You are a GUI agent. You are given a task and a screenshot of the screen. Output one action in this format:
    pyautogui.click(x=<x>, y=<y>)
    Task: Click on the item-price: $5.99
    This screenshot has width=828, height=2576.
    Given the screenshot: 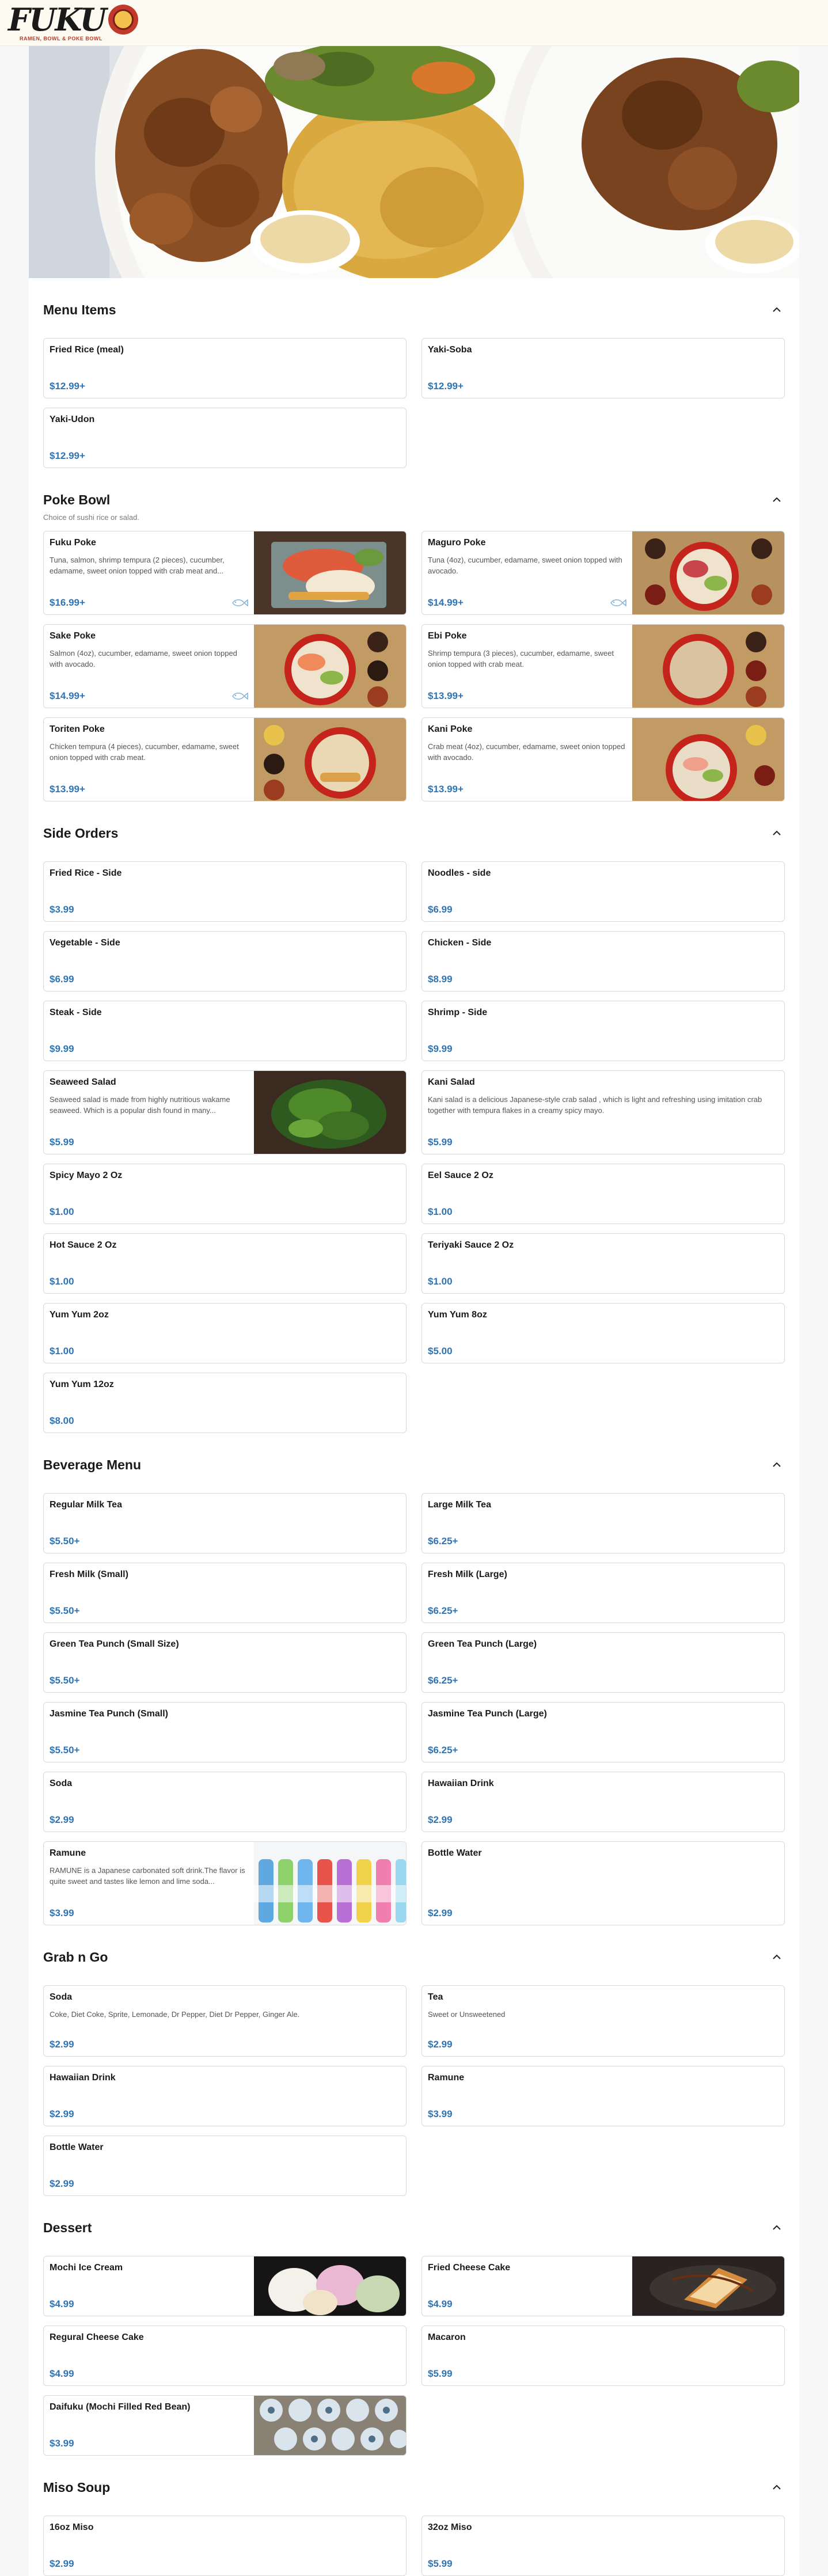 What is the action you would take?
    pyautogui.click(x=62, y=1142)
    